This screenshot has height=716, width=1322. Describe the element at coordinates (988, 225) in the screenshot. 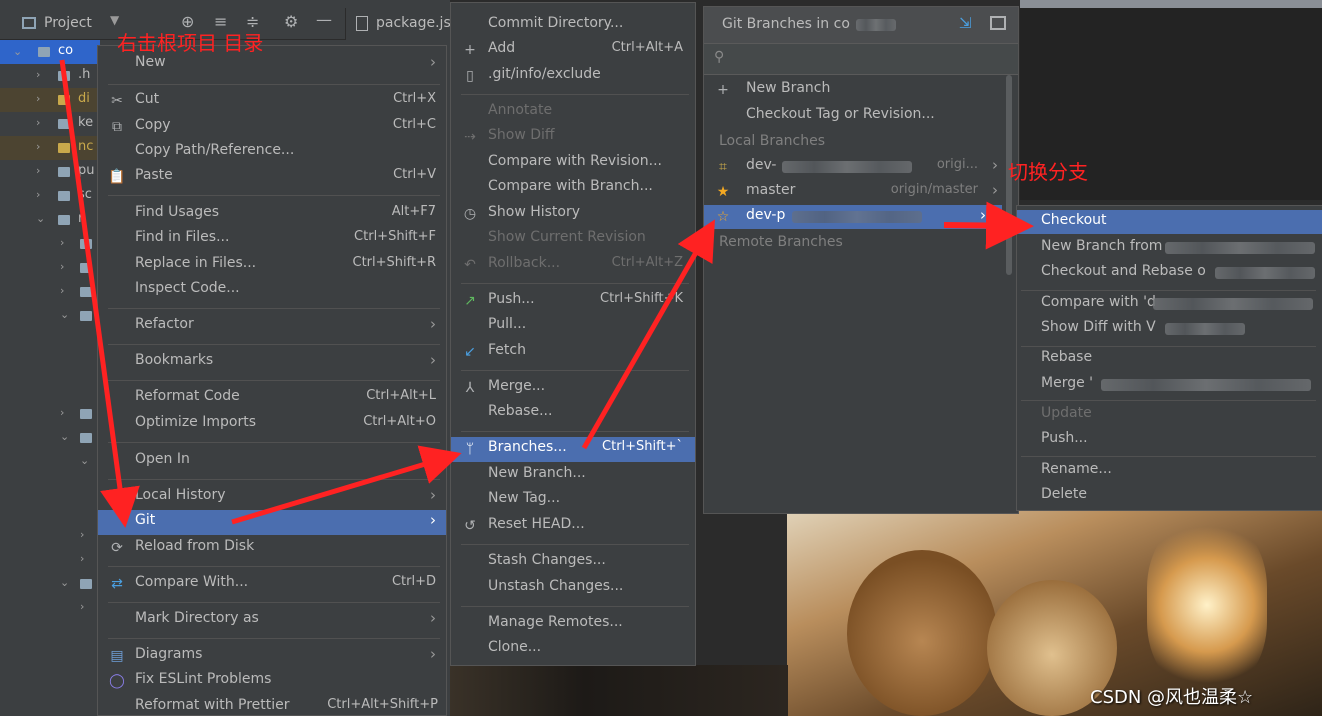

I see `arrow-to-checkout` at that location.